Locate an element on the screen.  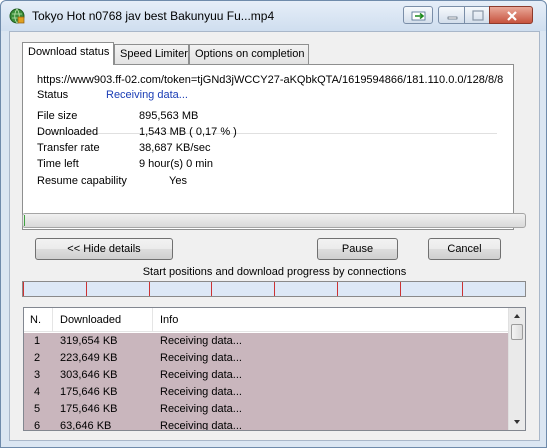
maximize-button is located at coordinates (477, 15).